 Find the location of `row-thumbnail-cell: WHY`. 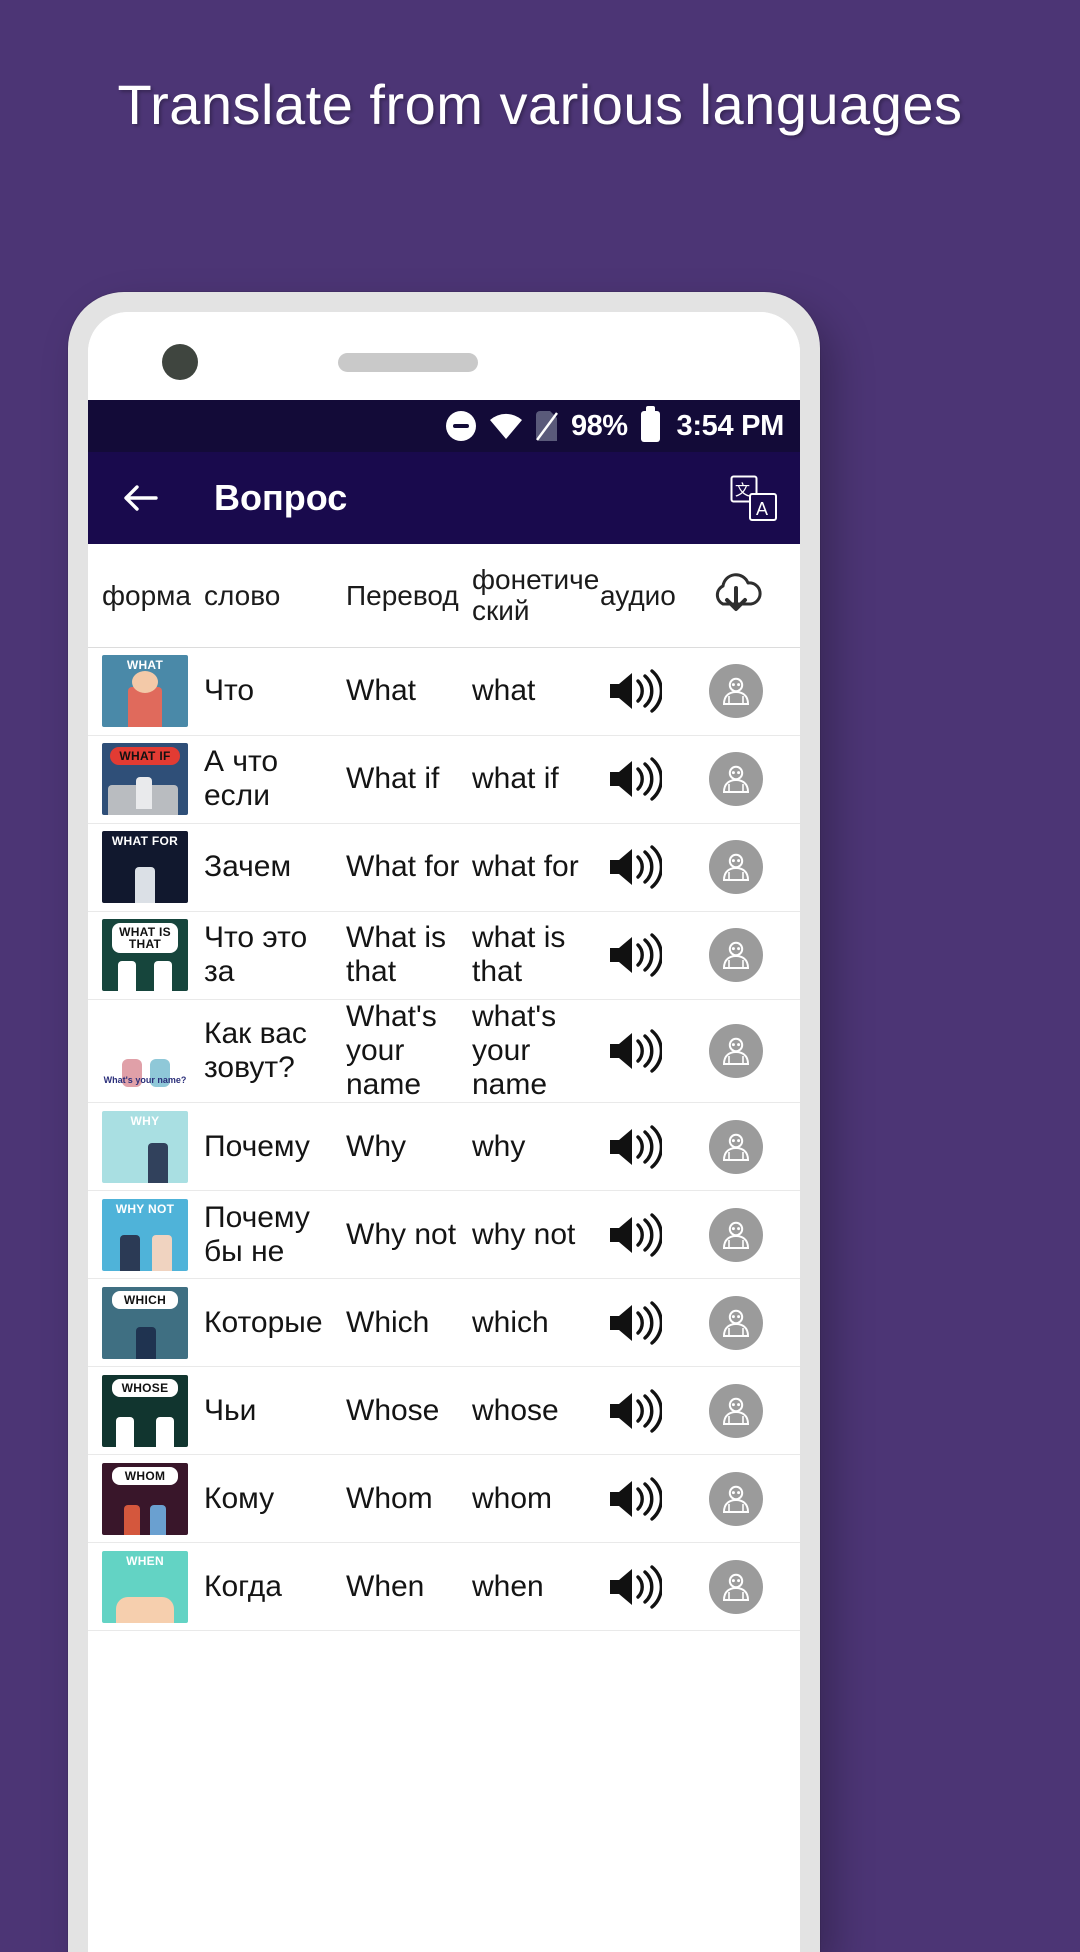

row-thumbnail-cell: WHY is located at coordinates (146, 1146).